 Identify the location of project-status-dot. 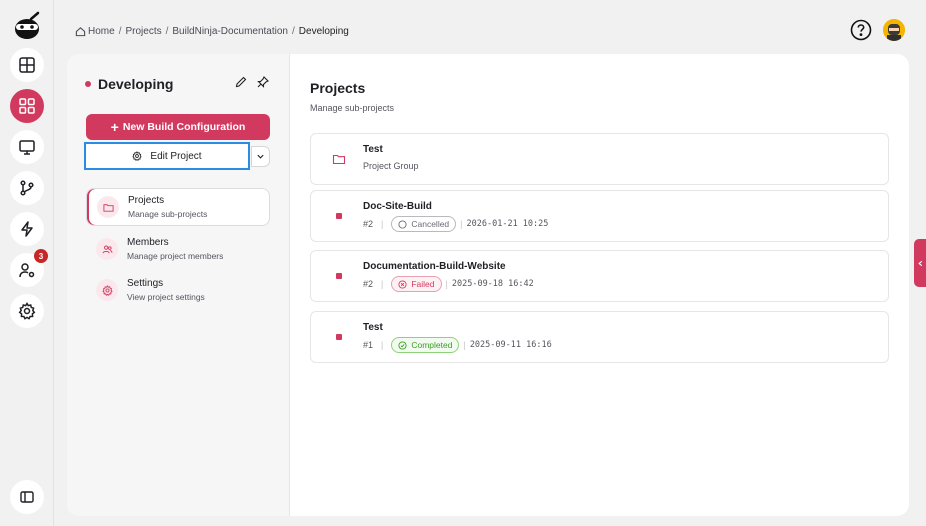
(88, 84).